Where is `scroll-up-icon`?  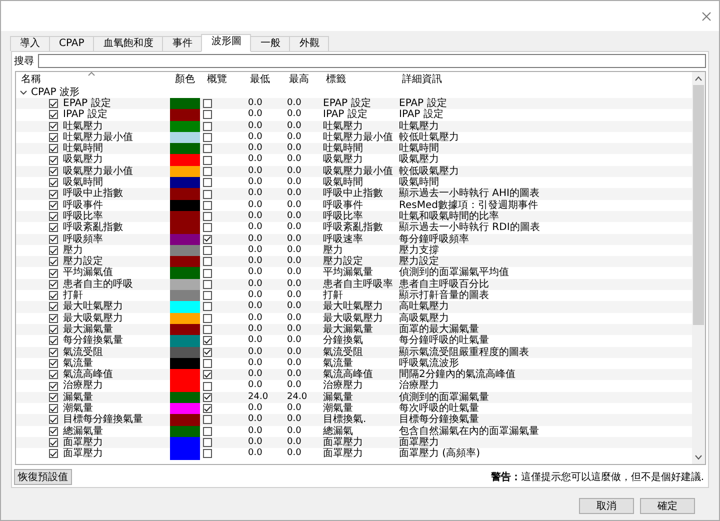
scroll-up-icon is located at coordinates (698, 78).